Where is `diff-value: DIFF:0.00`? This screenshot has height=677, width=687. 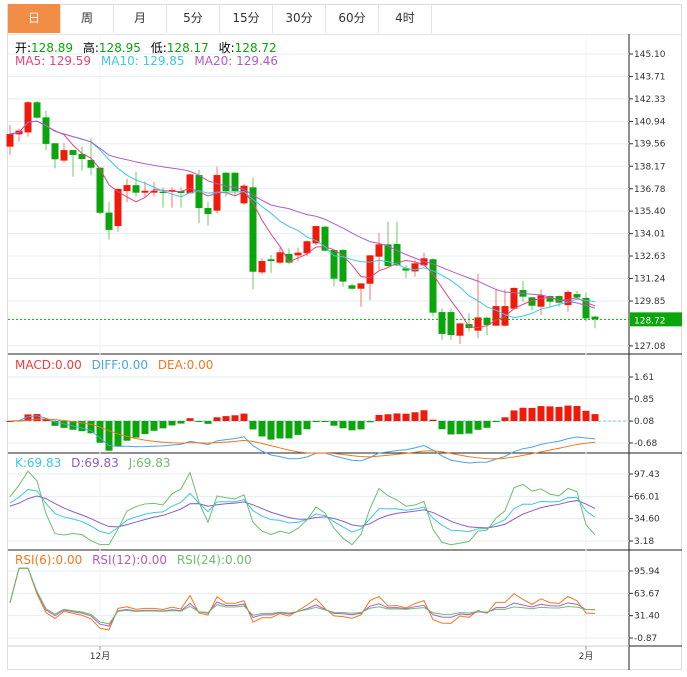
diff-value: DIFF:0.00 is located at coordinates (119, 365).